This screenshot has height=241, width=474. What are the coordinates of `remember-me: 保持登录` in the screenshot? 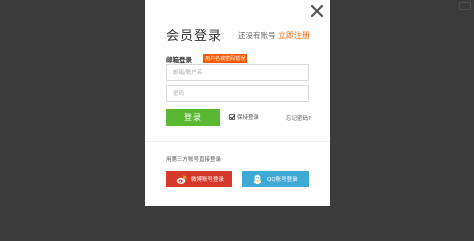 It's located at (244, 117).